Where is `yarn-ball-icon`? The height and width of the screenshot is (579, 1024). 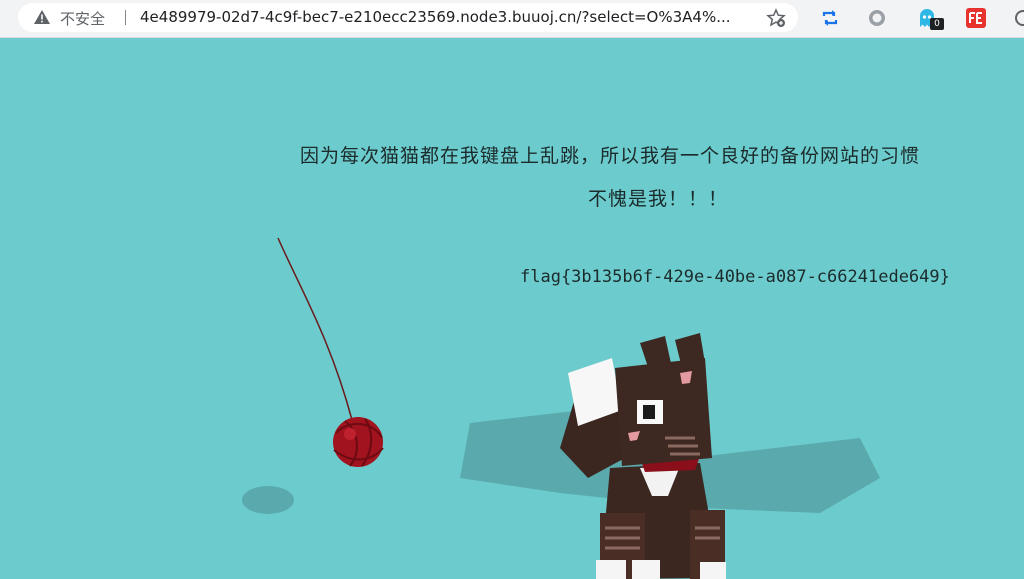 yarn-ball-icon is located at coordinates (358, 442).